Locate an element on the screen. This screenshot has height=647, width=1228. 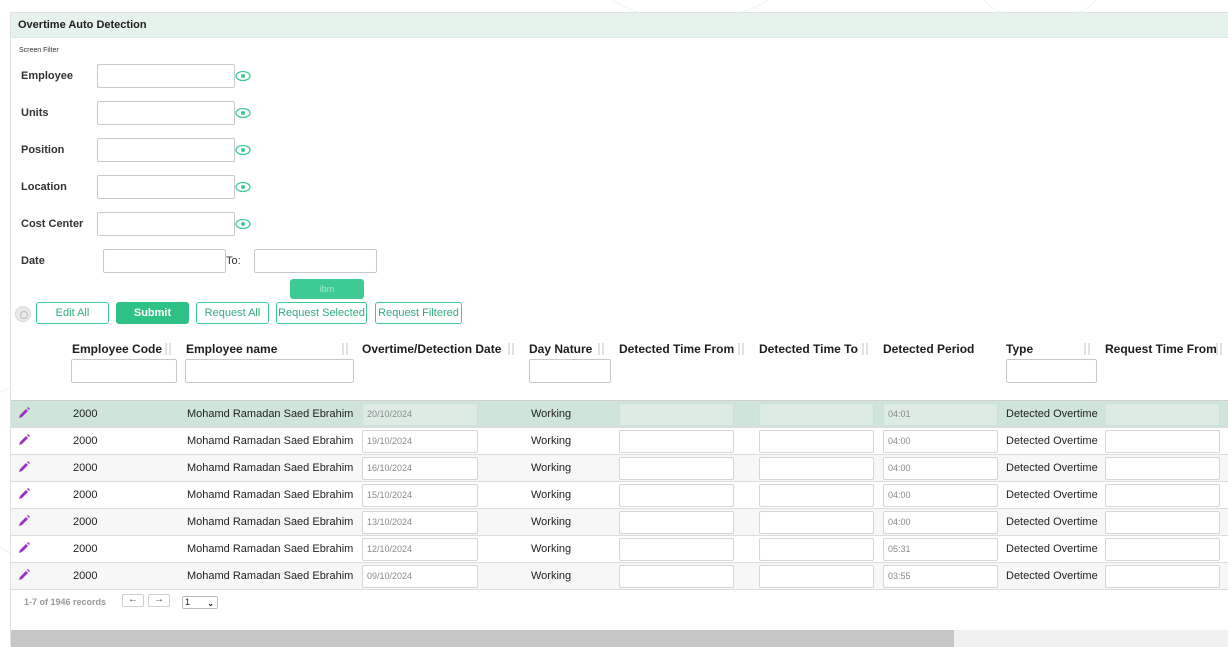
col-detected-time-to: Detected Time To is located at coordinates (808, 349).